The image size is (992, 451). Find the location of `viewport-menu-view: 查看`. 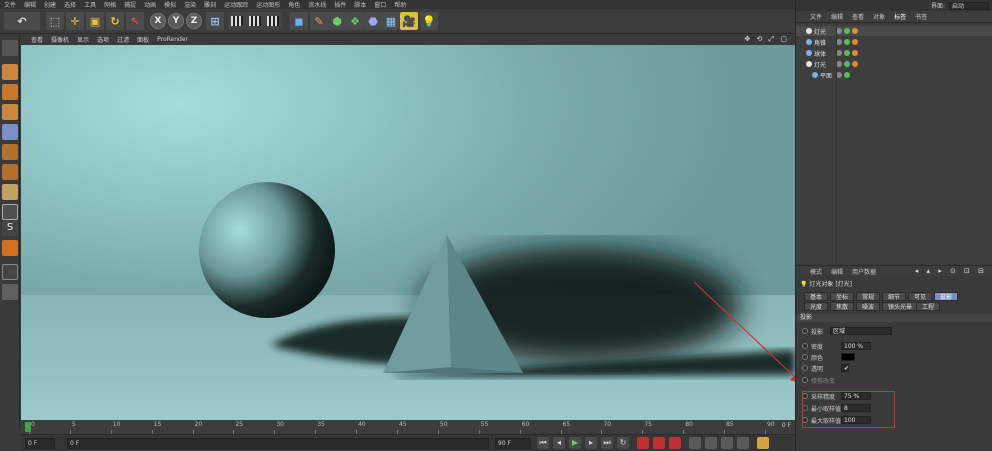

viewport-menu-view: 查看 is located at coordinates (37, 39).